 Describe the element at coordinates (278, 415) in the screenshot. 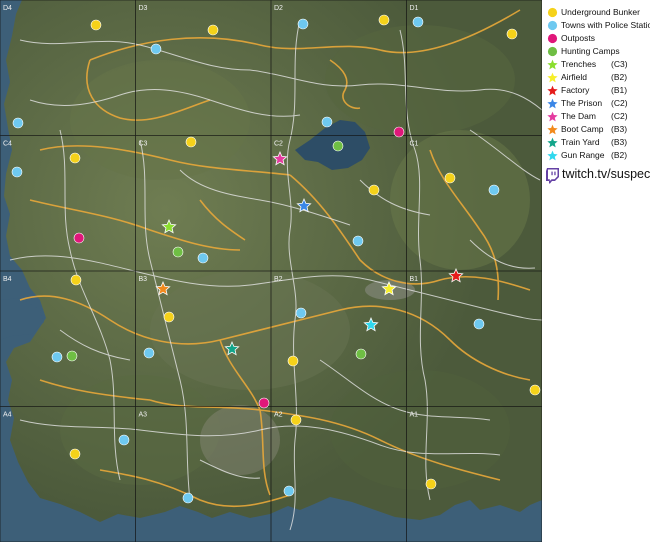

I see `grid-cell-label: A2` at that location.